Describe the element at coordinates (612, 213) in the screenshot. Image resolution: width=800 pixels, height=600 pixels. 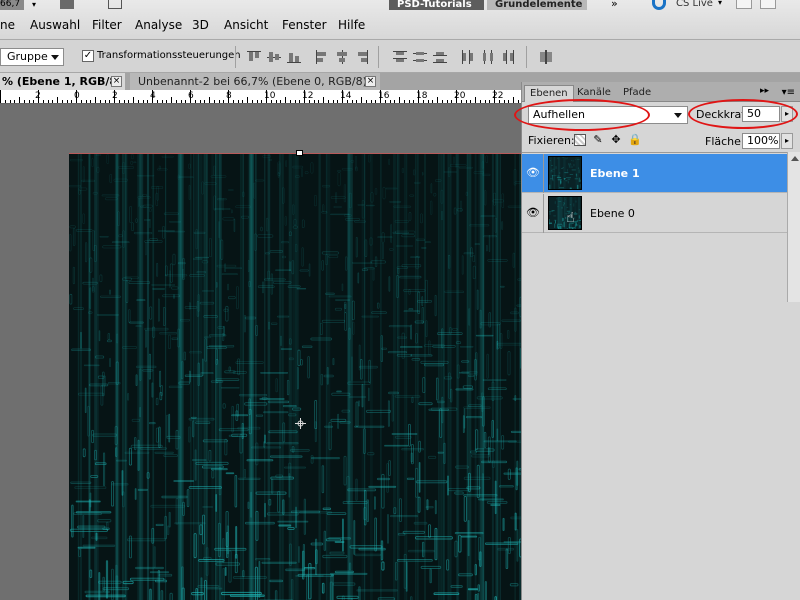
I see `layer-name: Ebene 0` at that location.